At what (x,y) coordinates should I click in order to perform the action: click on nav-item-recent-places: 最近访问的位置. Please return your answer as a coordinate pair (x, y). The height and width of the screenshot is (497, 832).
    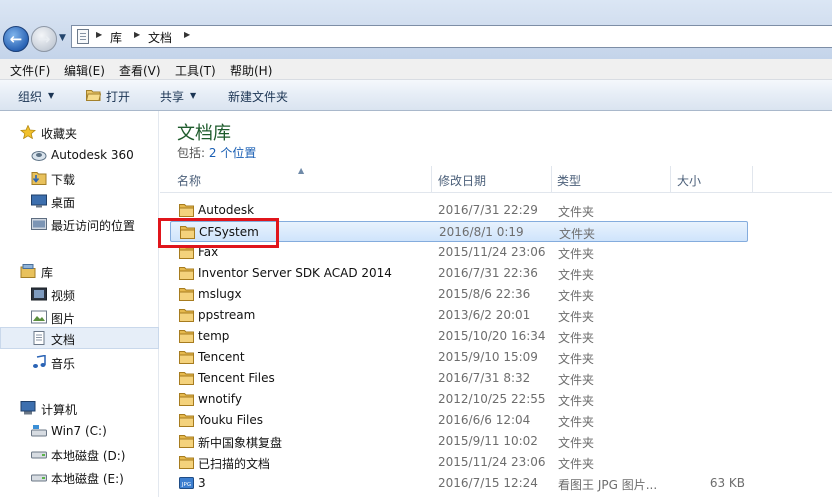
    Looking at the image, I should click on (79, 224).